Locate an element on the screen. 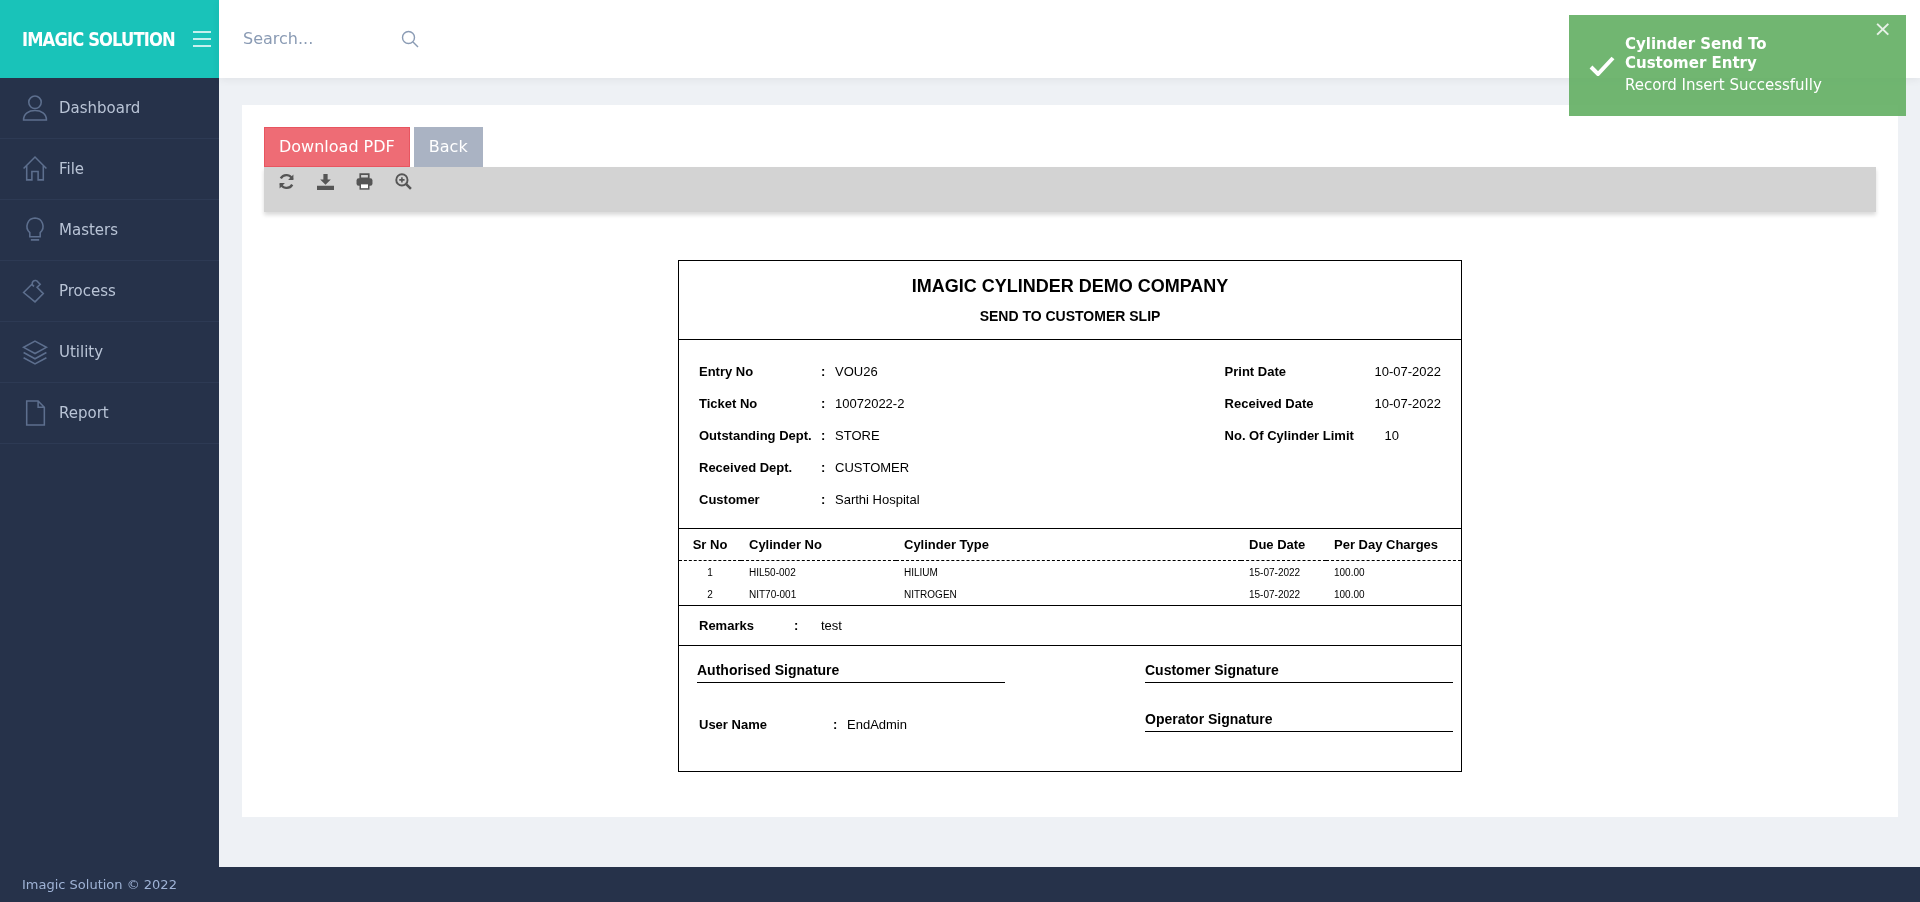  company-name: IMAGIC CYLINDER DEMO COMPANY is located at coordinates (1070, 286).